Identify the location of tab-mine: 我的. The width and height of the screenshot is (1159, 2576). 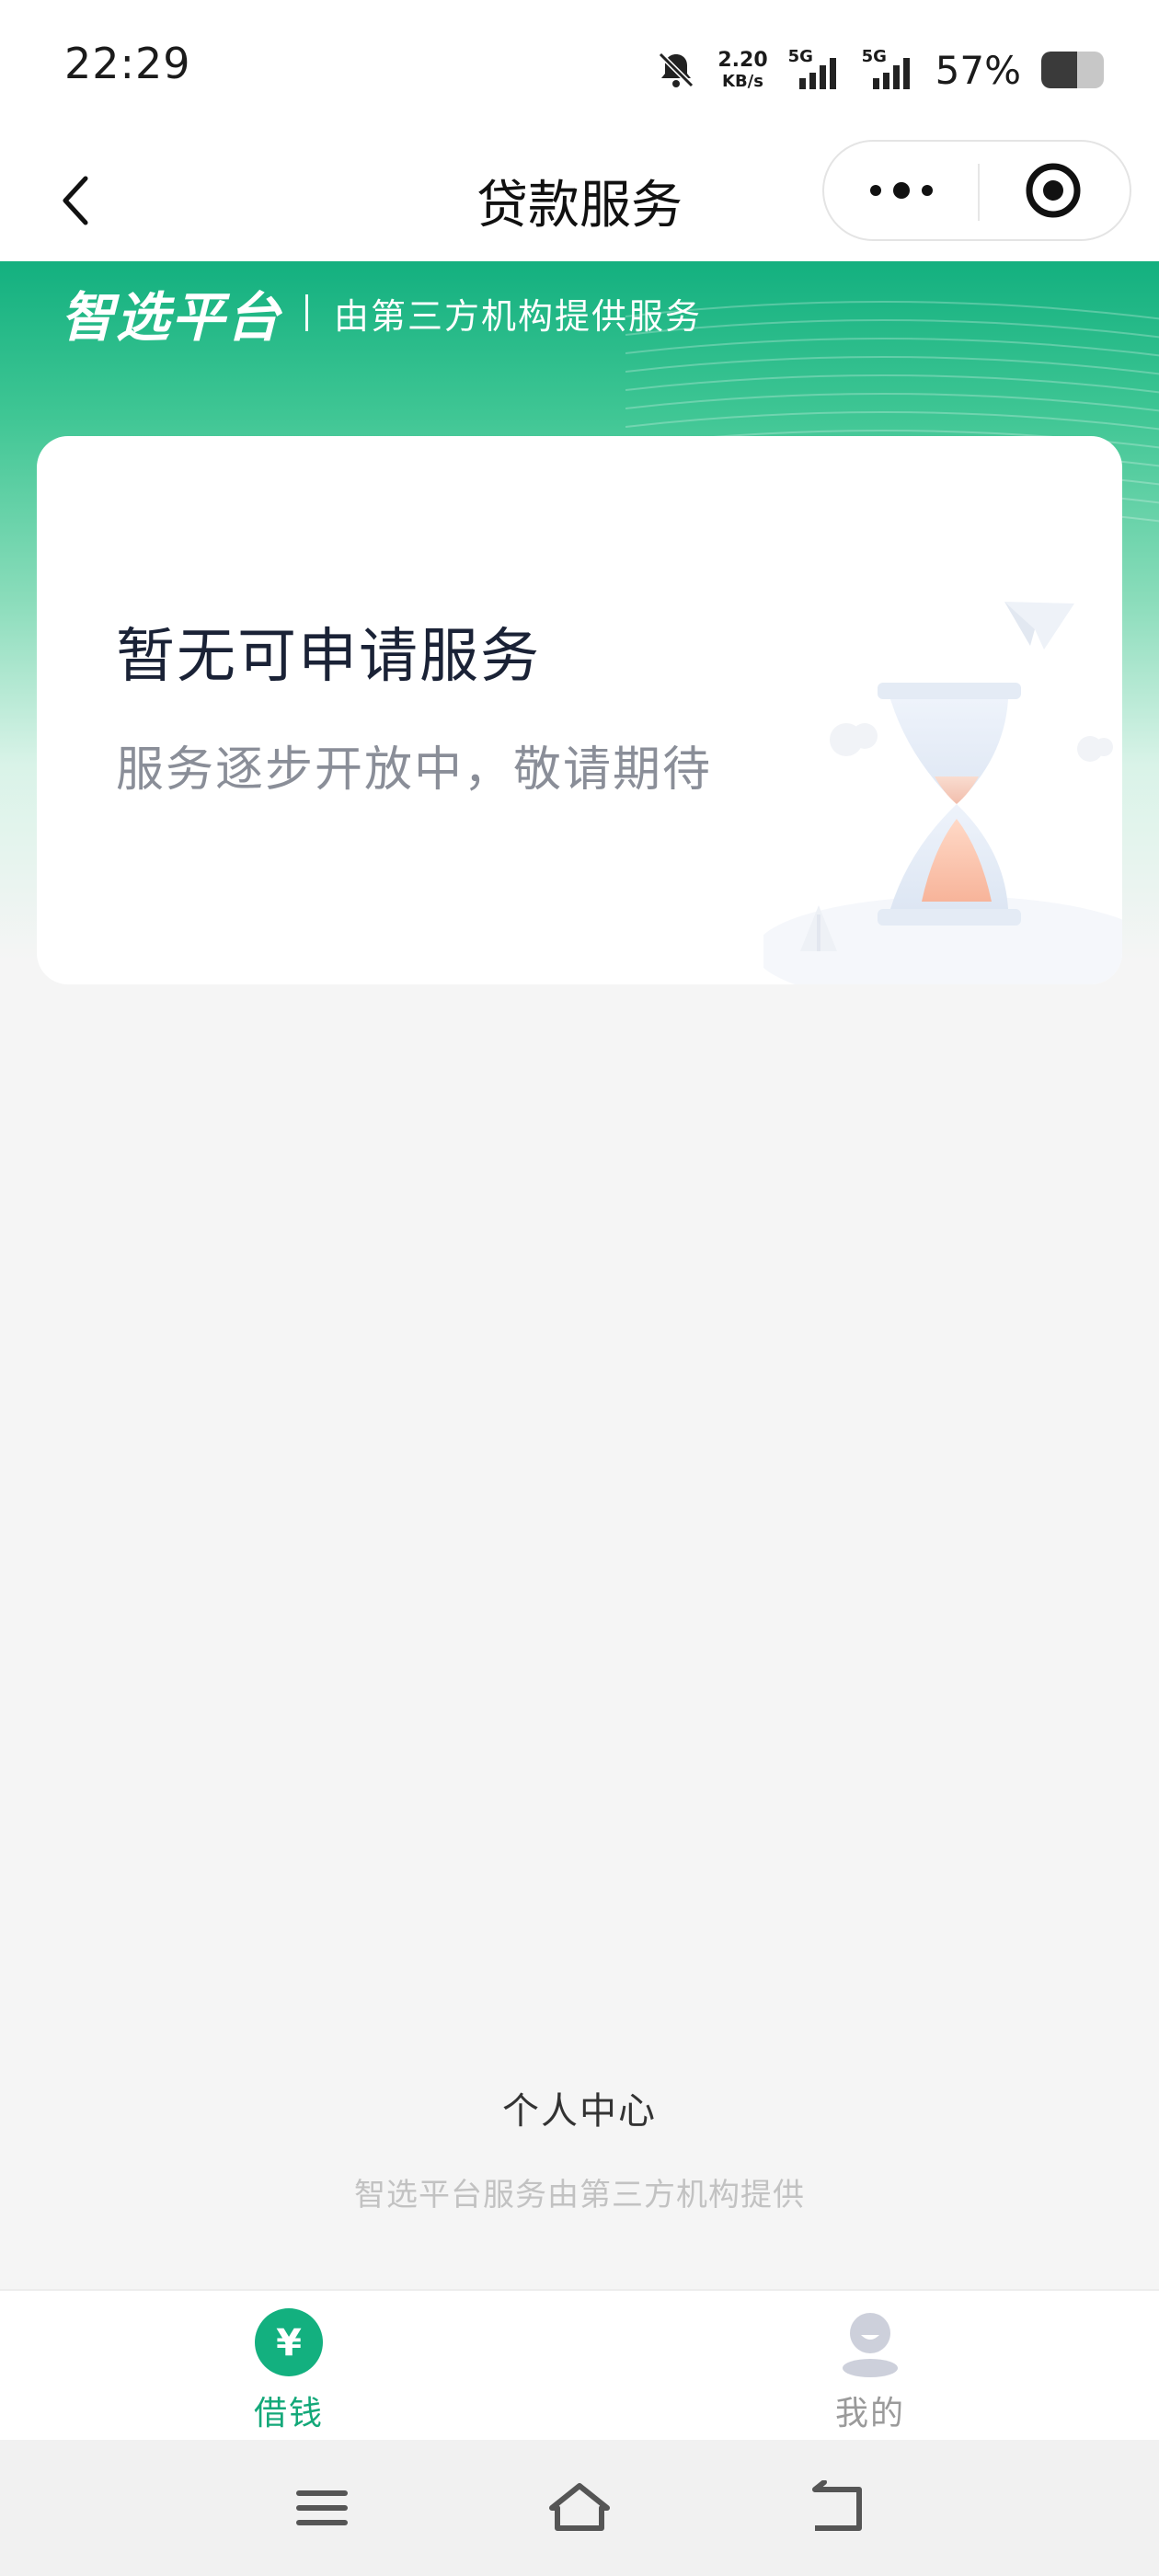
(870, 2371).